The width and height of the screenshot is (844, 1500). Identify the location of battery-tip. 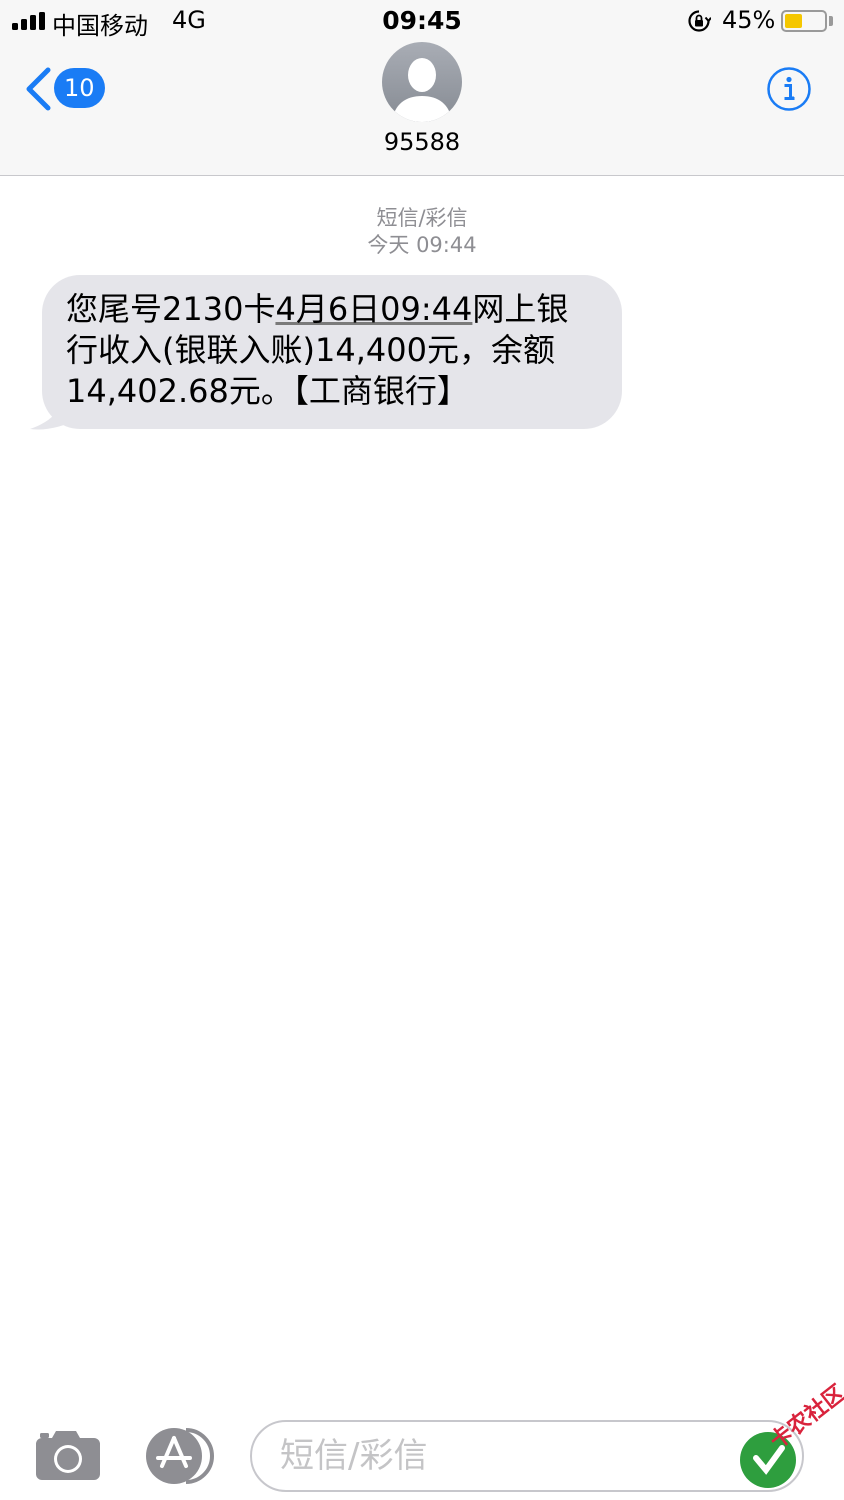
(831, 21).